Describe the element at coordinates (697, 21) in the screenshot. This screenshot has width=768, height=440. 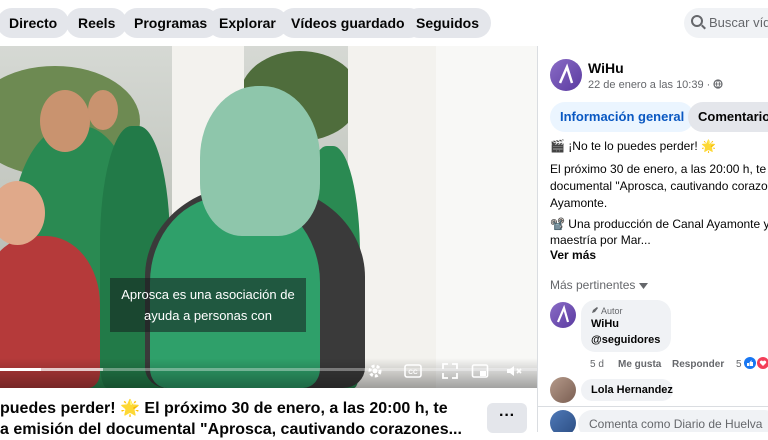
I see `search-icon` at that location.